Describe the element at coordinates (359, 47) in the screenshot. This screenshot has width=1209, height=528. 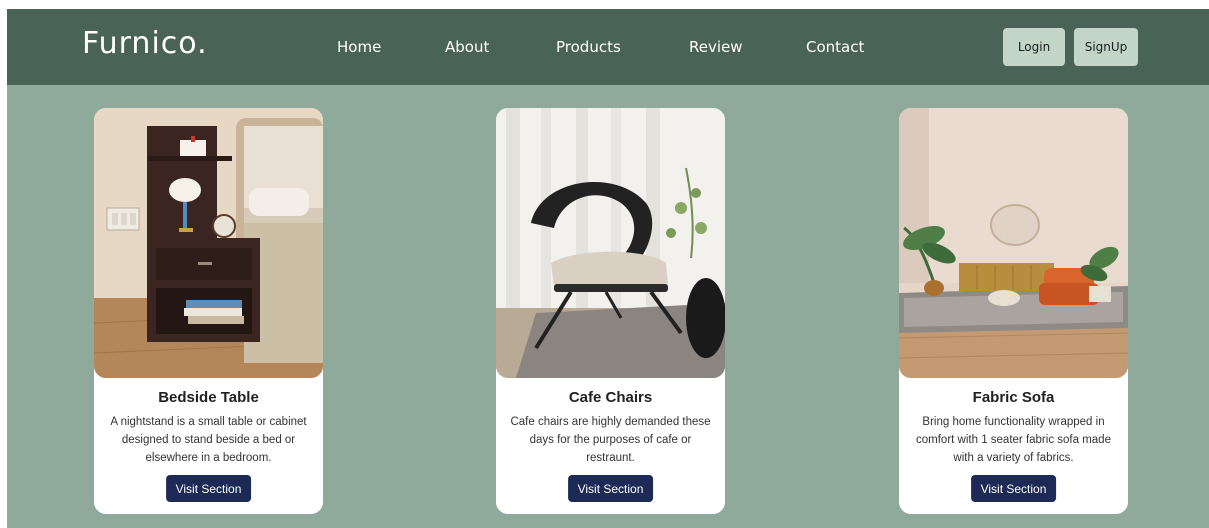
I see `nav-link-home: Home` at that location.